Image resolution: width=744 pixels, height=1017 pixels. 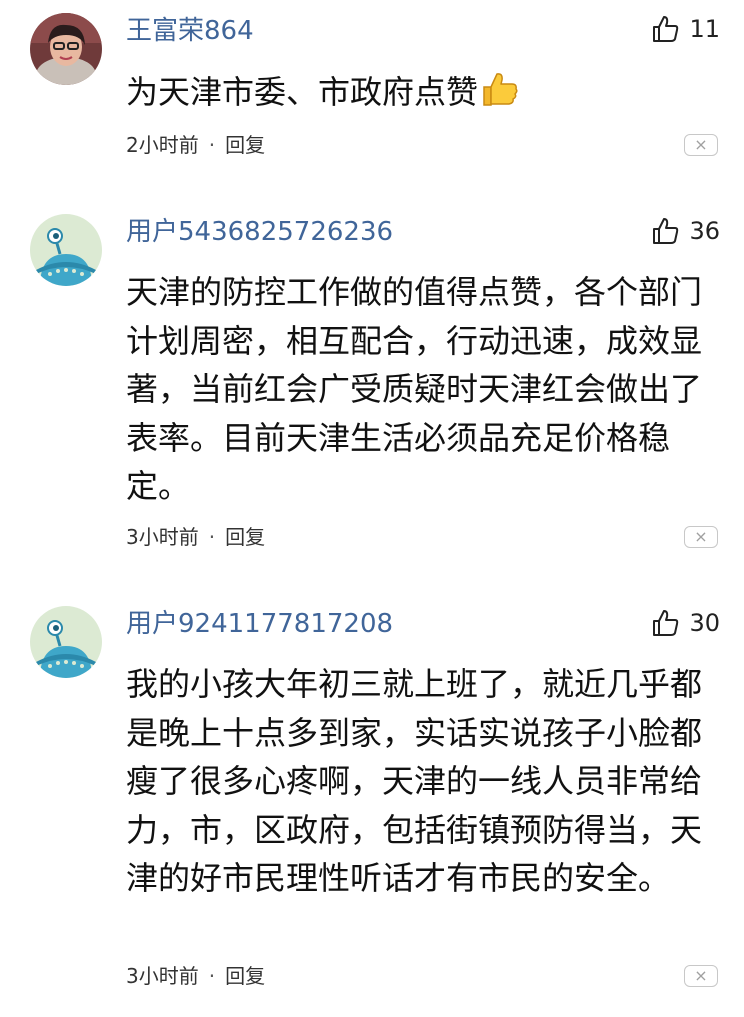 I want to click on default-avatar-icon, so click(x=66, y=642).